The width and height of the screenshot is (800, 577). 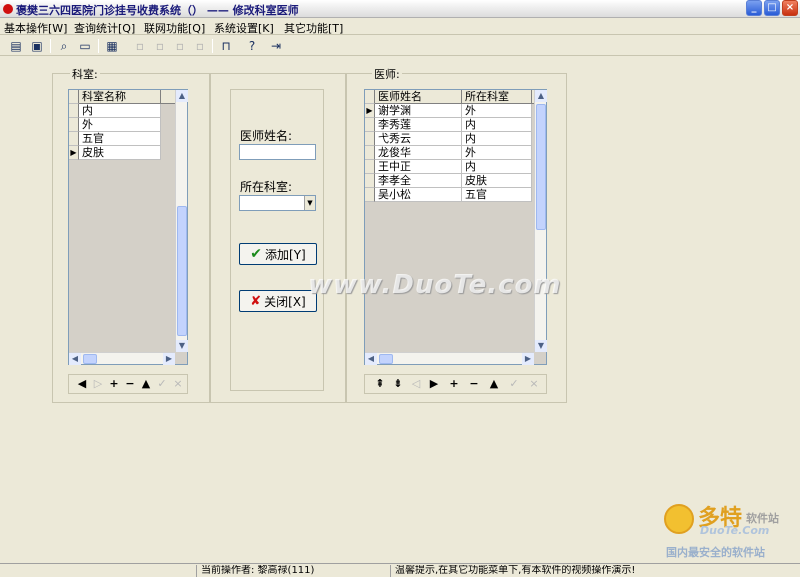 I want to click on window-icon: ▤, so click(x=16, y=46).